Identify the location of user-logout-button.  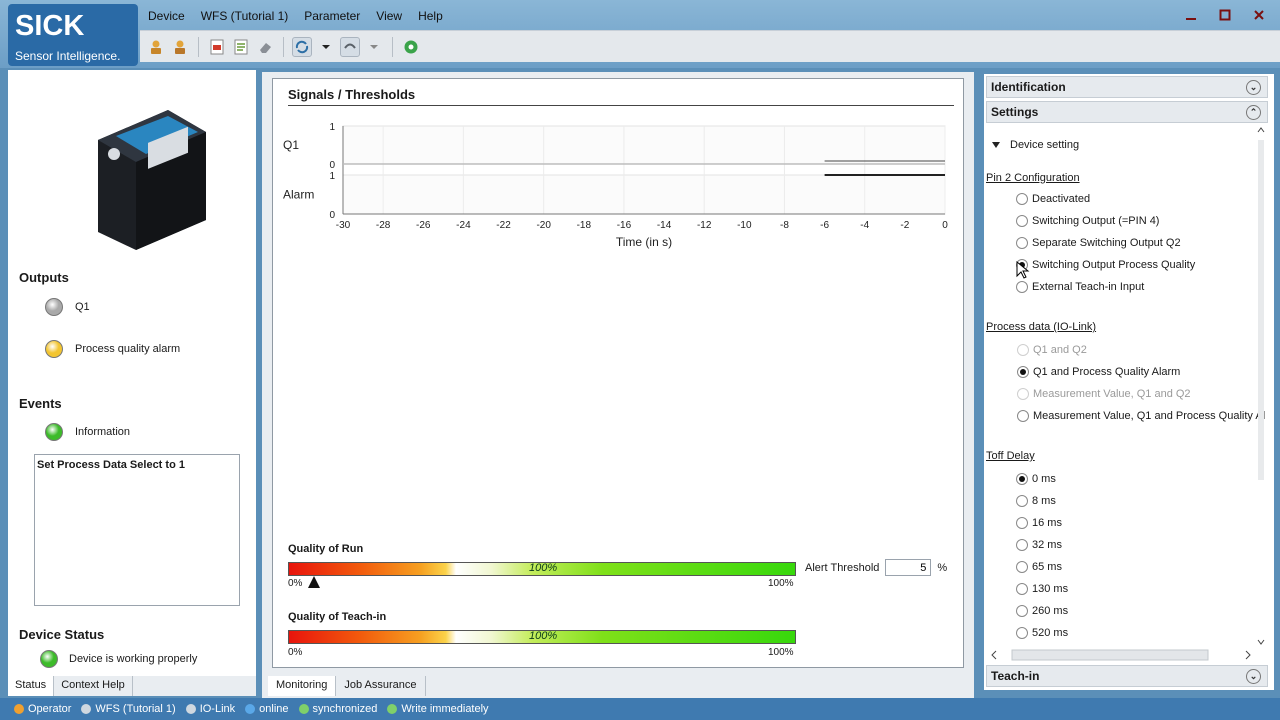
(180, 47).